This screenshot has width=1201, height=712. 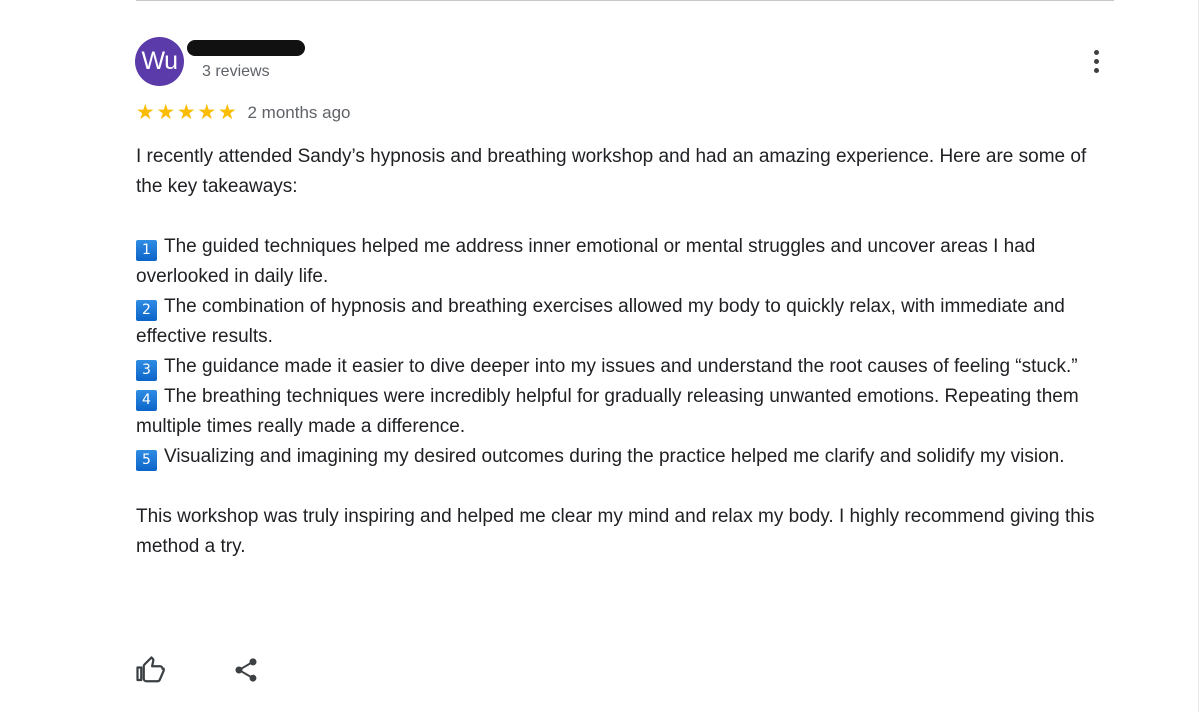 I want to click on thumb-up-icon, so click(x=150, y=669).